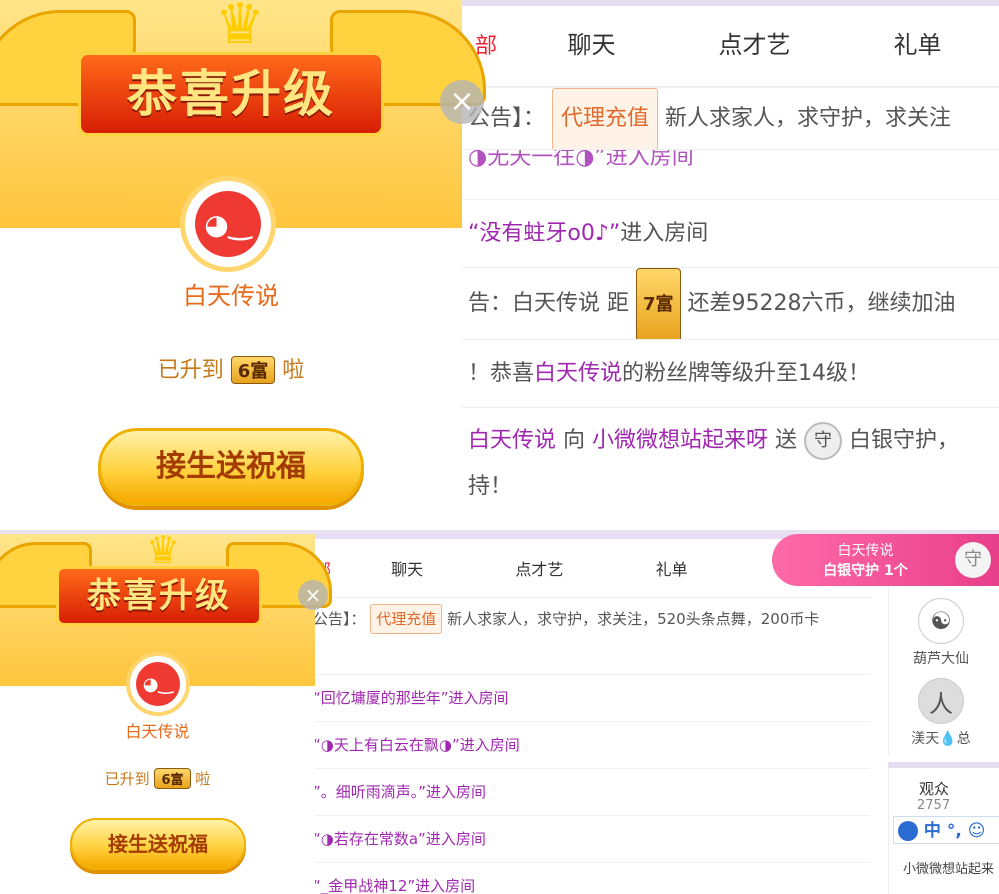 The width and height of the screenshot is (999, 894). Describe the element at coordinates (240, 28) in the screenshot. I see `crown-icon: ♛` at that location.